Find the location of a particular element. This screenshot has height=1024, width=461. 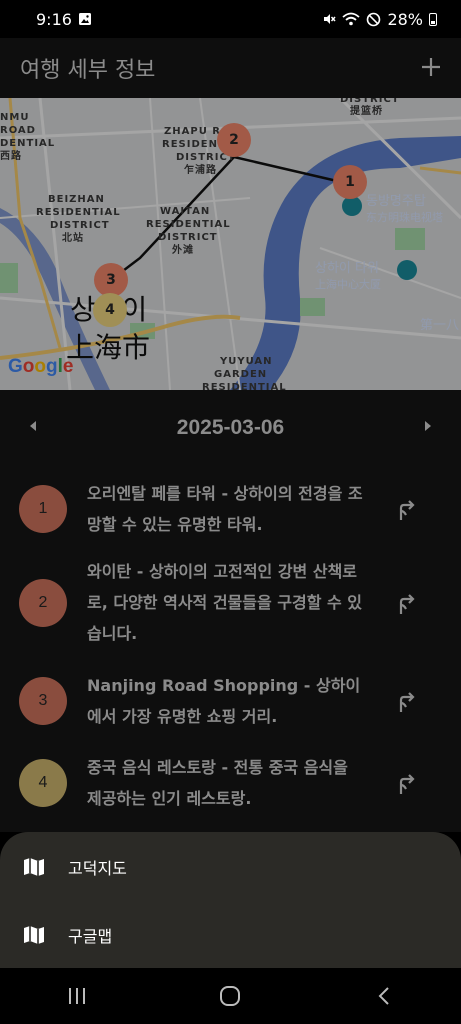

app-bar: 여행 세부 정보 is located at coordinates (230, 68).